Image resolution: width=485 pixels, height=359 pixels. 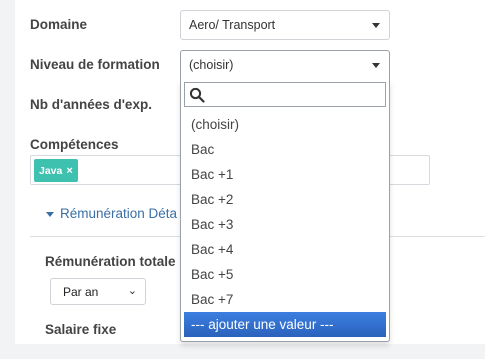 I want to click on option-ajouter-valeur: --- ajouter une valeur ---, so click(x=285, y=324).